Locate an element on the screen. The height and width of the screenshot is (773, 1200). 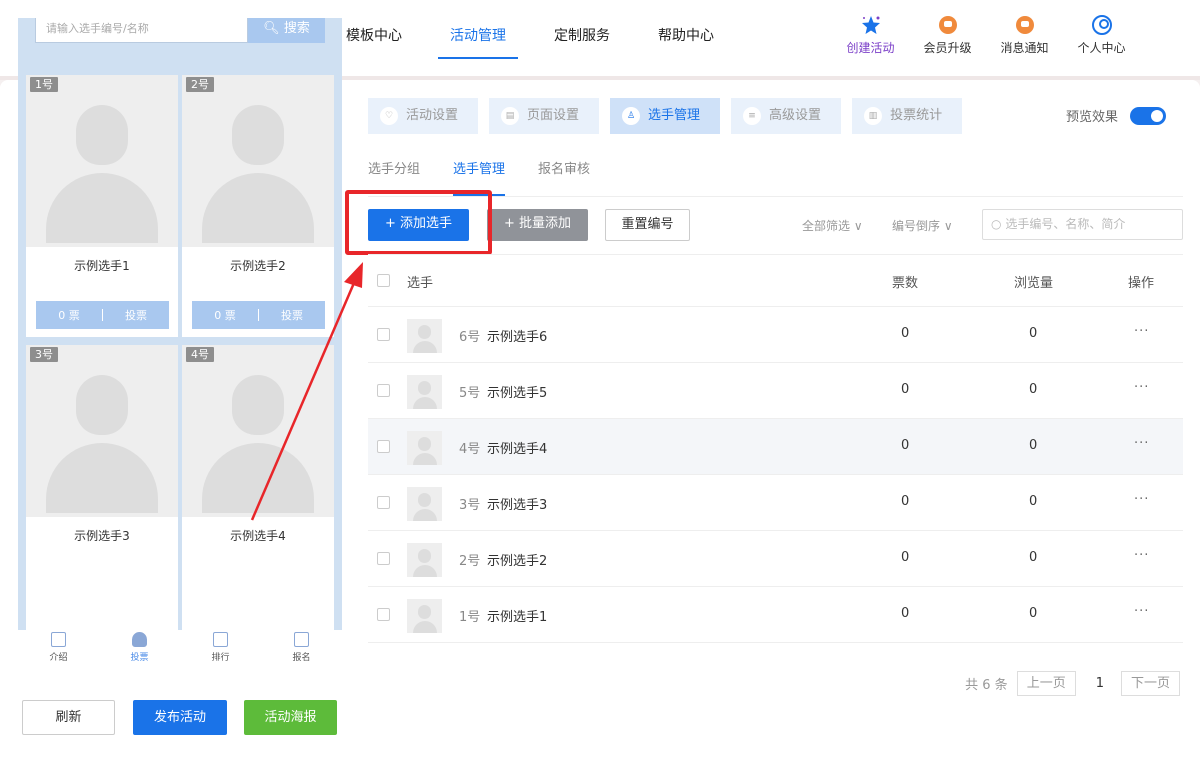
search-icon: 🔍︎ is located at coordinates (271, 28).